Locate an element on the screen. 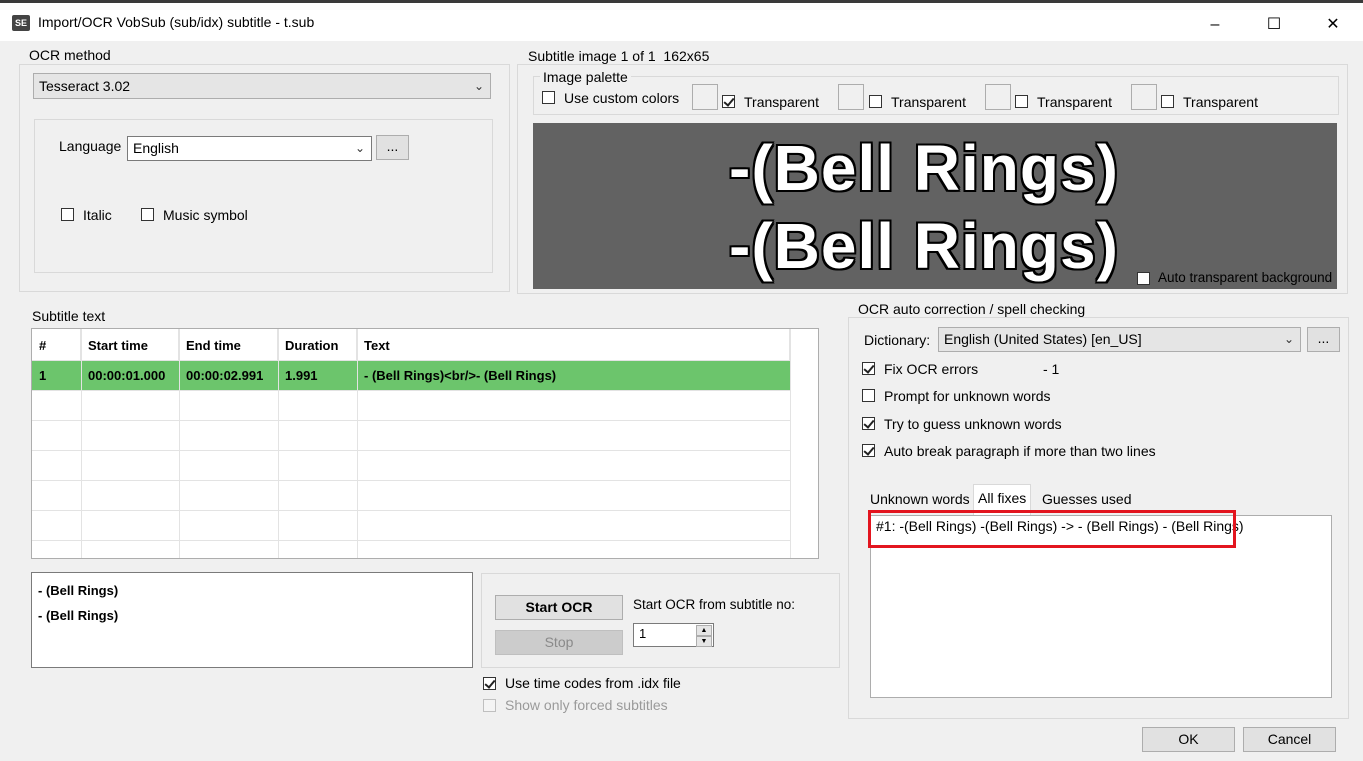  start-ocr-button: Start OCR is located at coordinates (559, 607).